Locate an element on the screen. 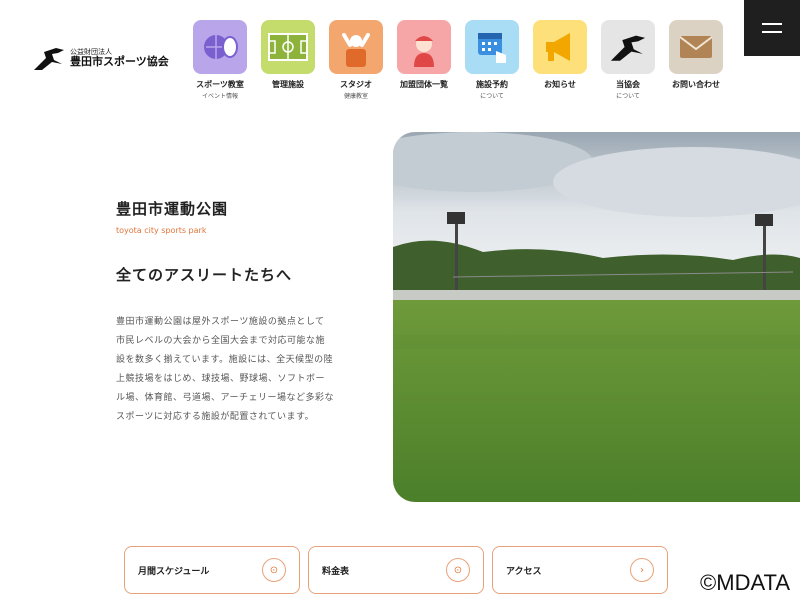 Image resolution: width=800 pixels, height=600 pixels. nav-item-studio: スタジオ 健康教室 is located at coordinates (356, 60).